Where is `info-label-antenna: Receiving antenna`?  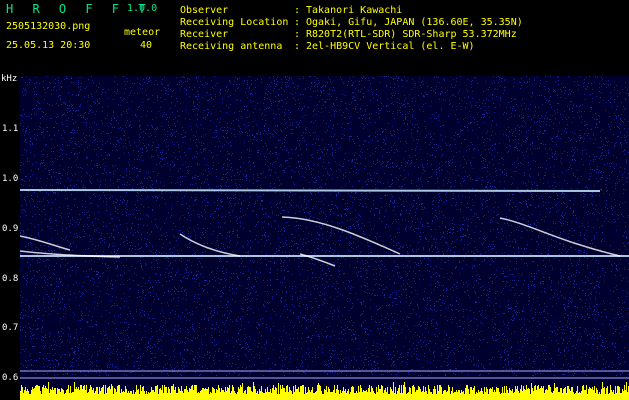 info-label-antenna: Receiving antenna is located at coordinates (231, 46).